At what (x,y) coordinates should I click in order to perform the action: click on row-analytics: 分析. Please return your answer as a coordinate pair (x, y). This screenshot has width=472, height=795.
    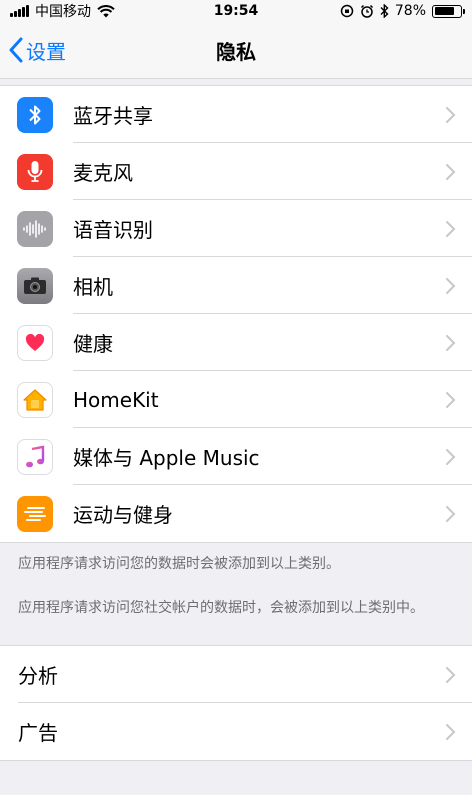
    Looking at the image, I should click on (236, 674).